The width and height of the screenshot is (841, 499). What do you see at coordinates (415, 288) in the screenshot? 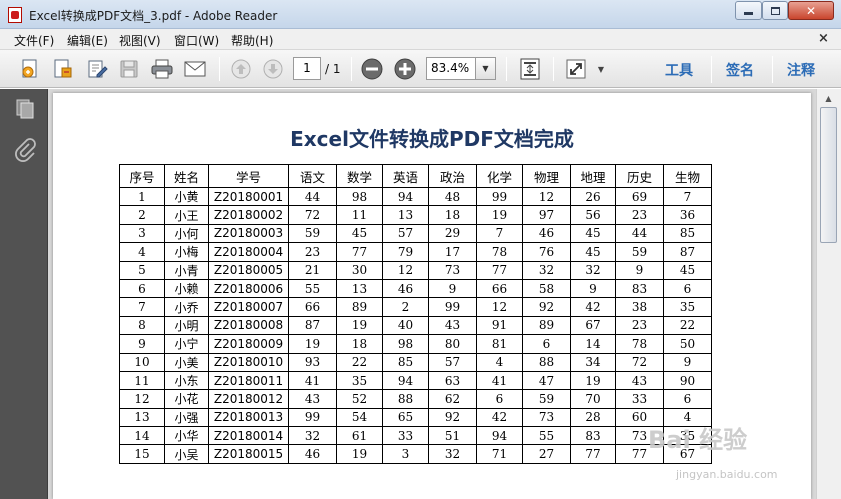
I see `table-row: 6 小赖 Z20180006 55 13 46 9 66 58 9 83 6` at bounding box center [415, 288].